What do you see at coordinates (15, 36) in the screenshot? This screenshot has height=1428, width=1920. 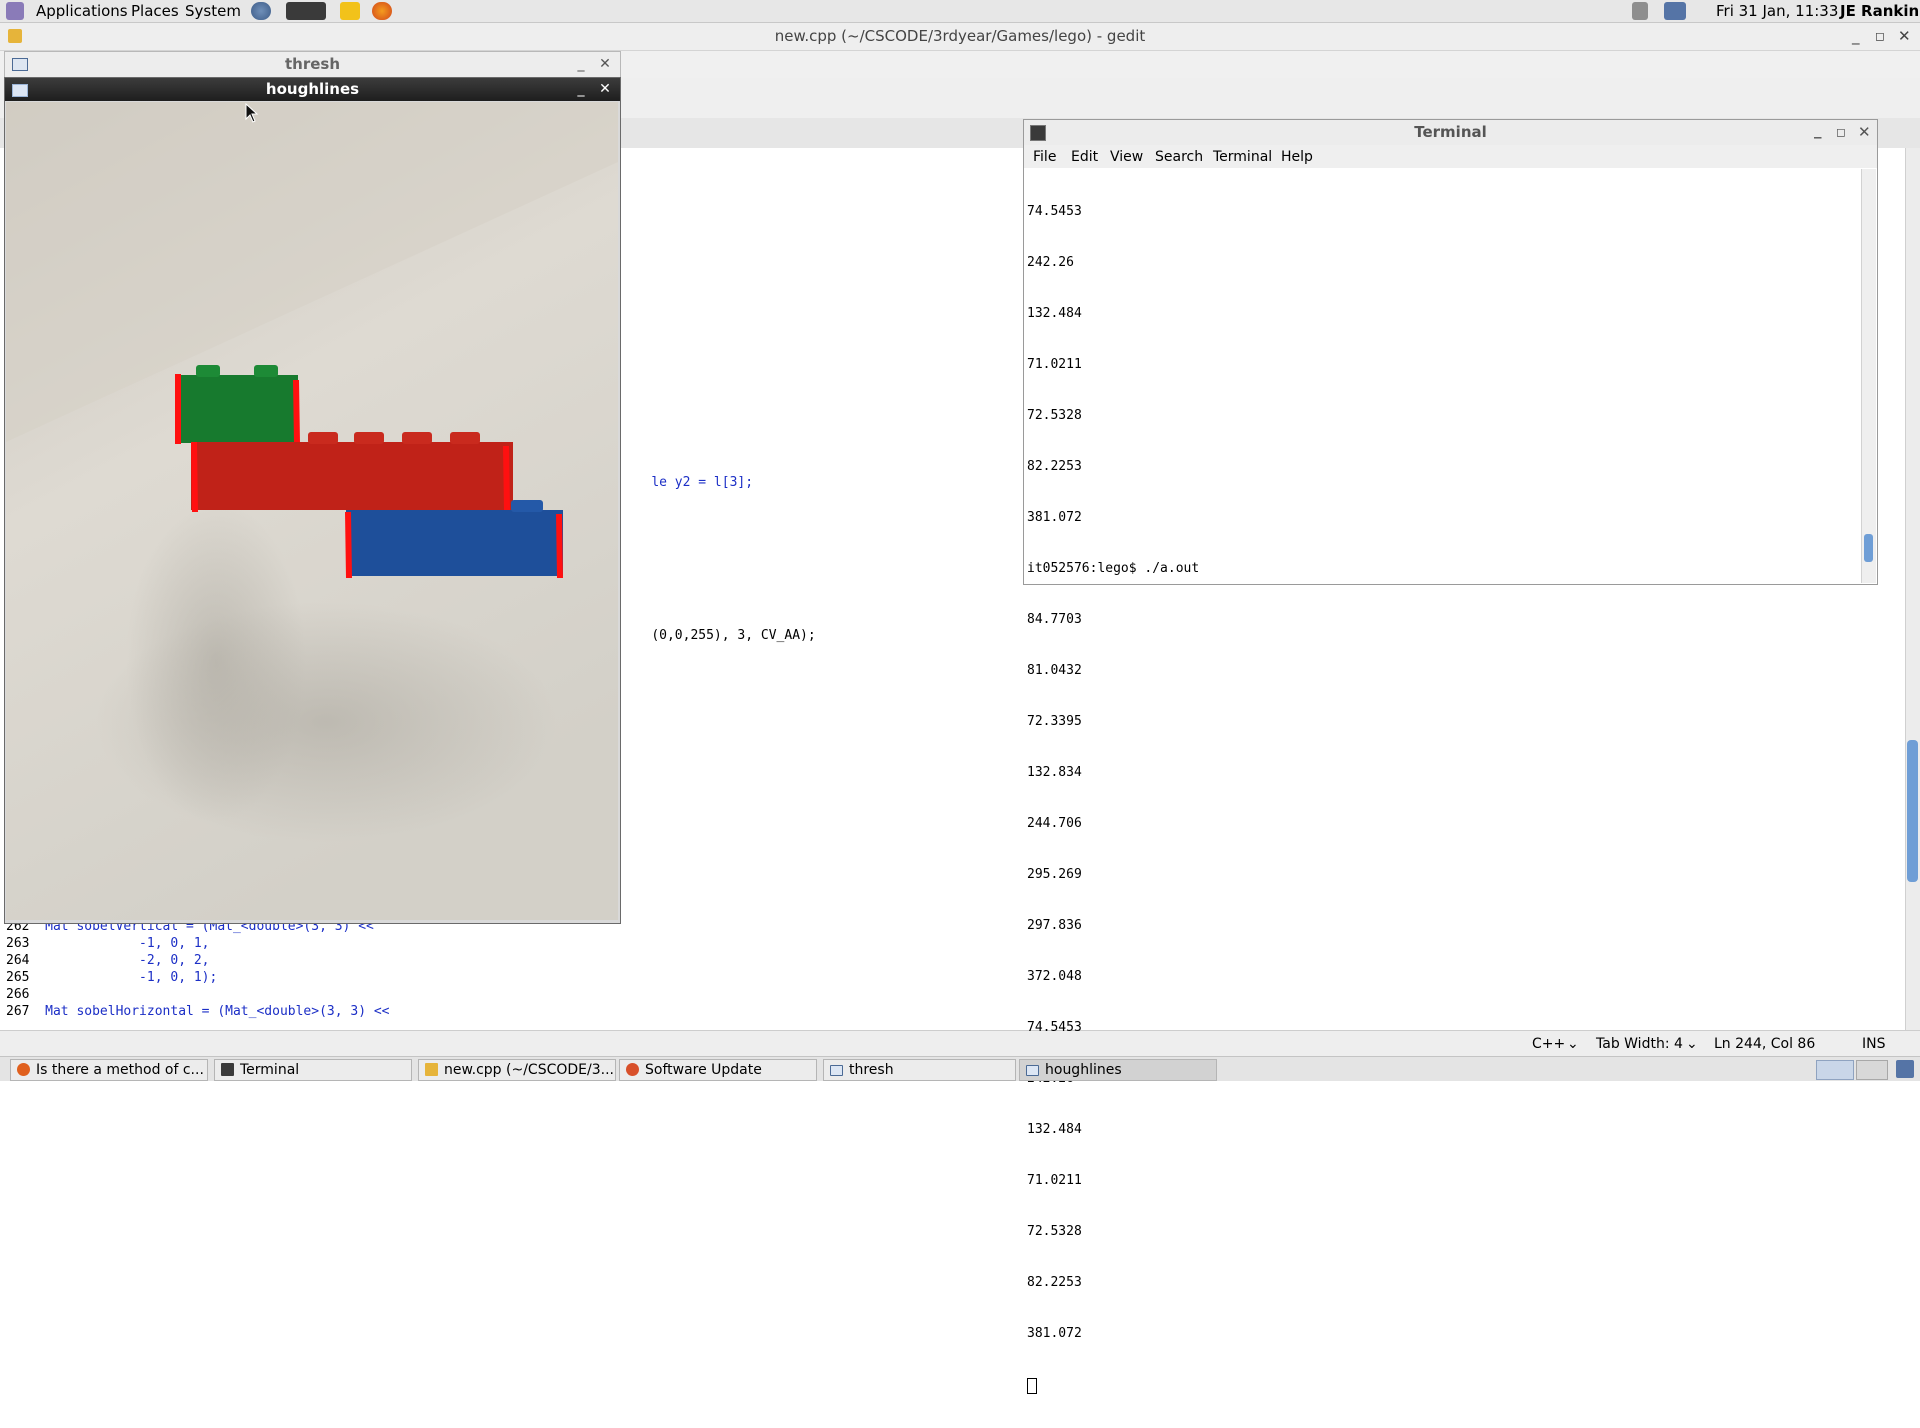 I see `gedit-app-icon` at bounding box center [15, 36].